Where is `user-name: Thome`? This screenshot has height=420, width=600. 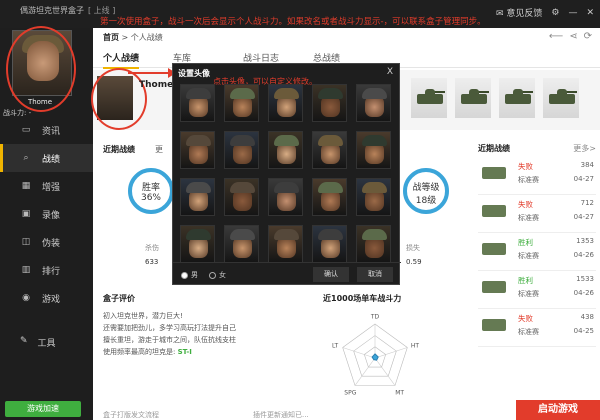
user-name: Thome is located at coordinates (40, 102).